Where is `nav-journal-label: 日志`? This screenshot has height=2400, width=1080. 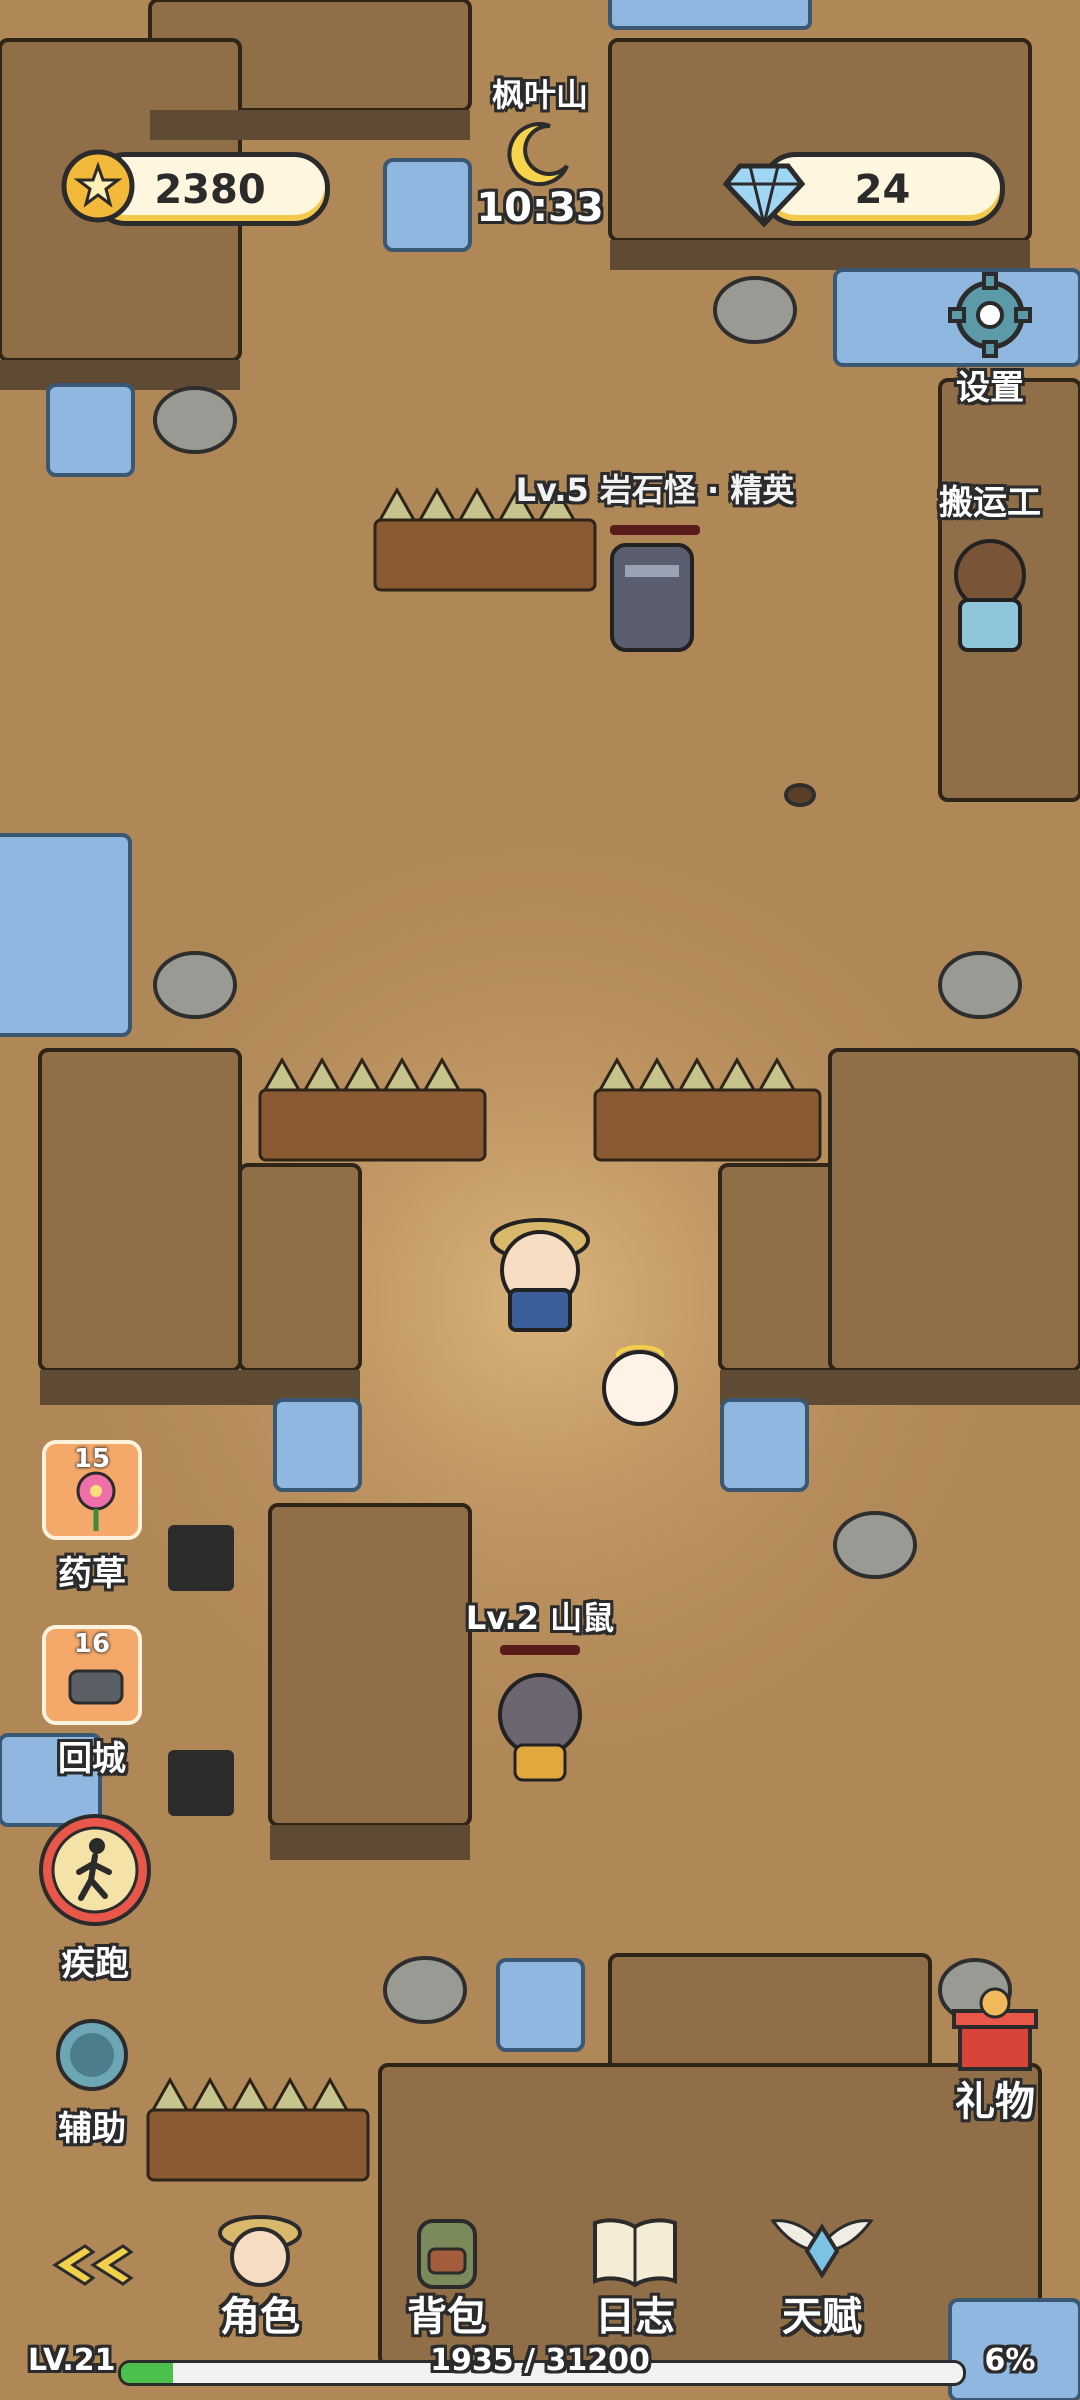 nav-journal-label: 日志 is located at coordinates (635, 2317).